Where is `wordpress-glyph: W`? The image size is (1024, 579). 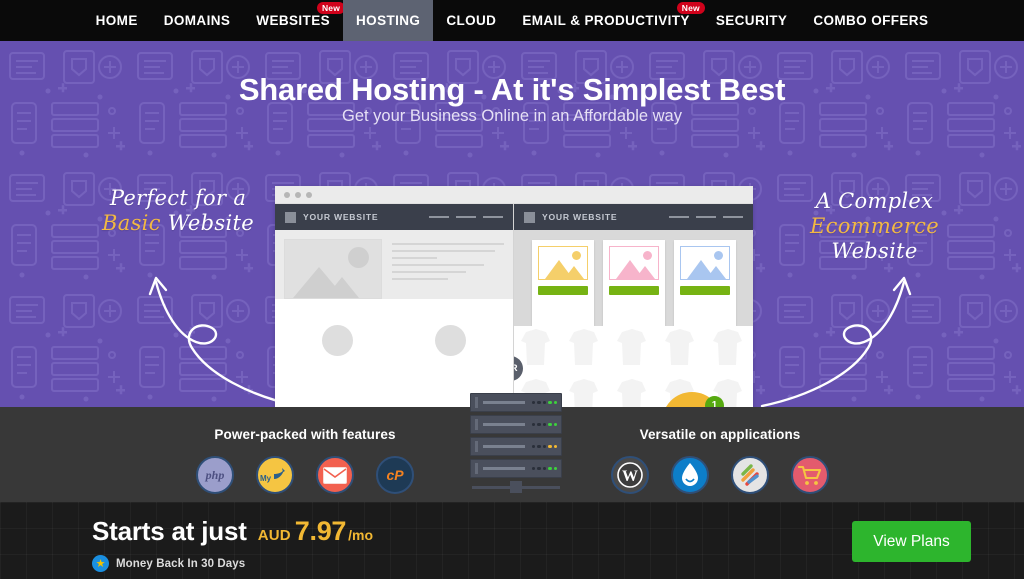
wordpress-glyph: W is located at coordinates (630, 475).